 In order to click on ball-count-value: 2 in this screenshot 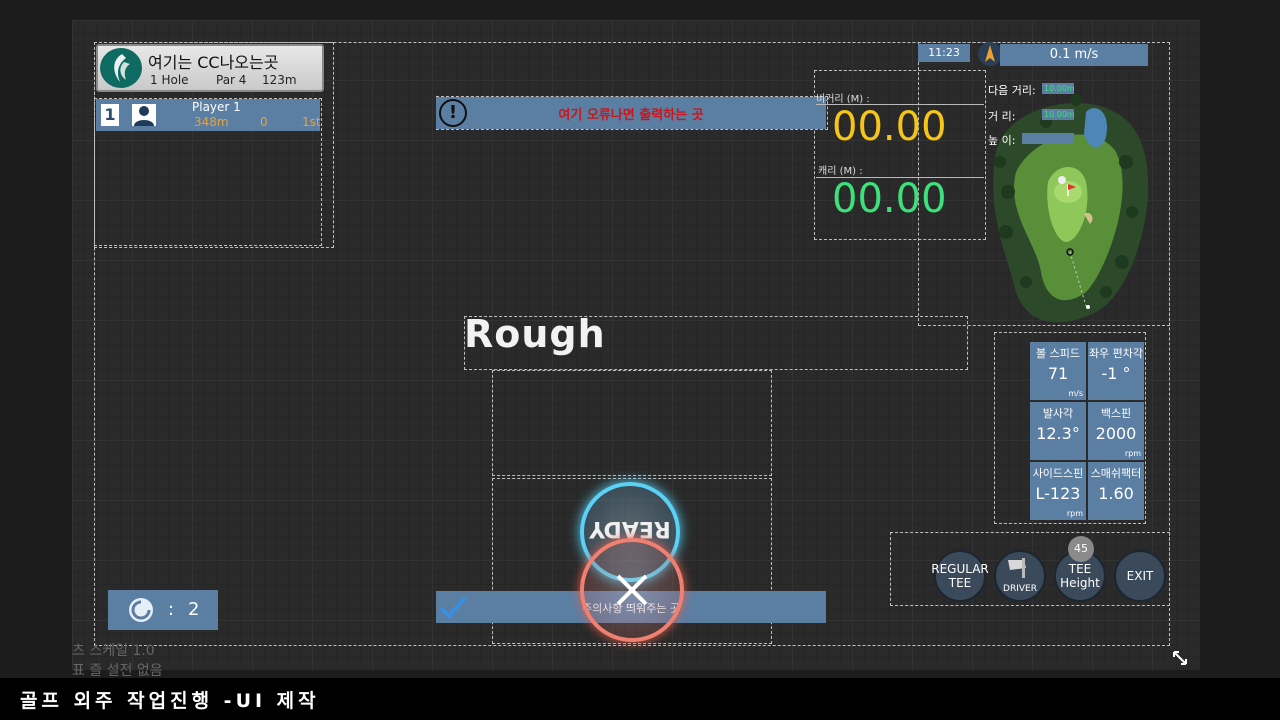, I will do `click(194, 609)`.